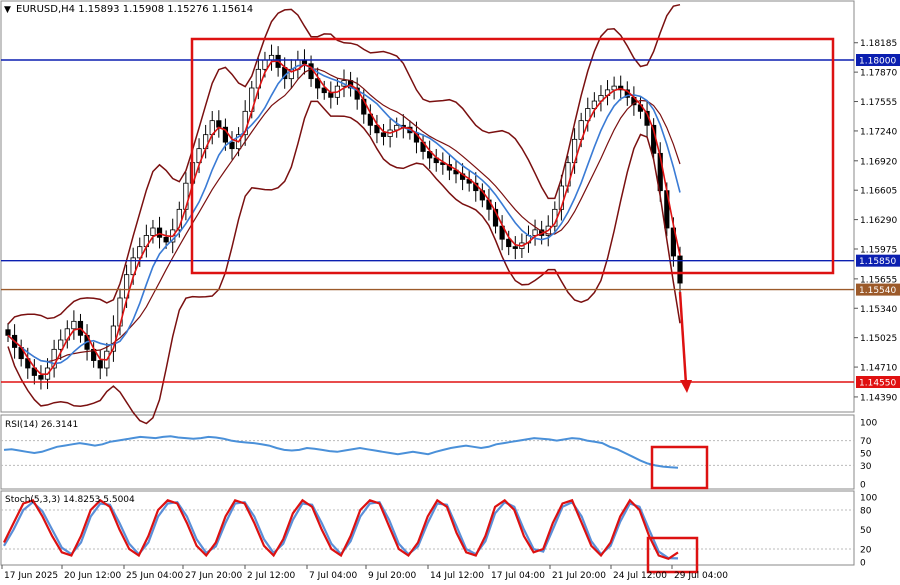 This screenshot has height=585, width=900. Describe the element at coordinates (866, 455) in the screenshot. I see `rsi-tick-label: 50` at that location.